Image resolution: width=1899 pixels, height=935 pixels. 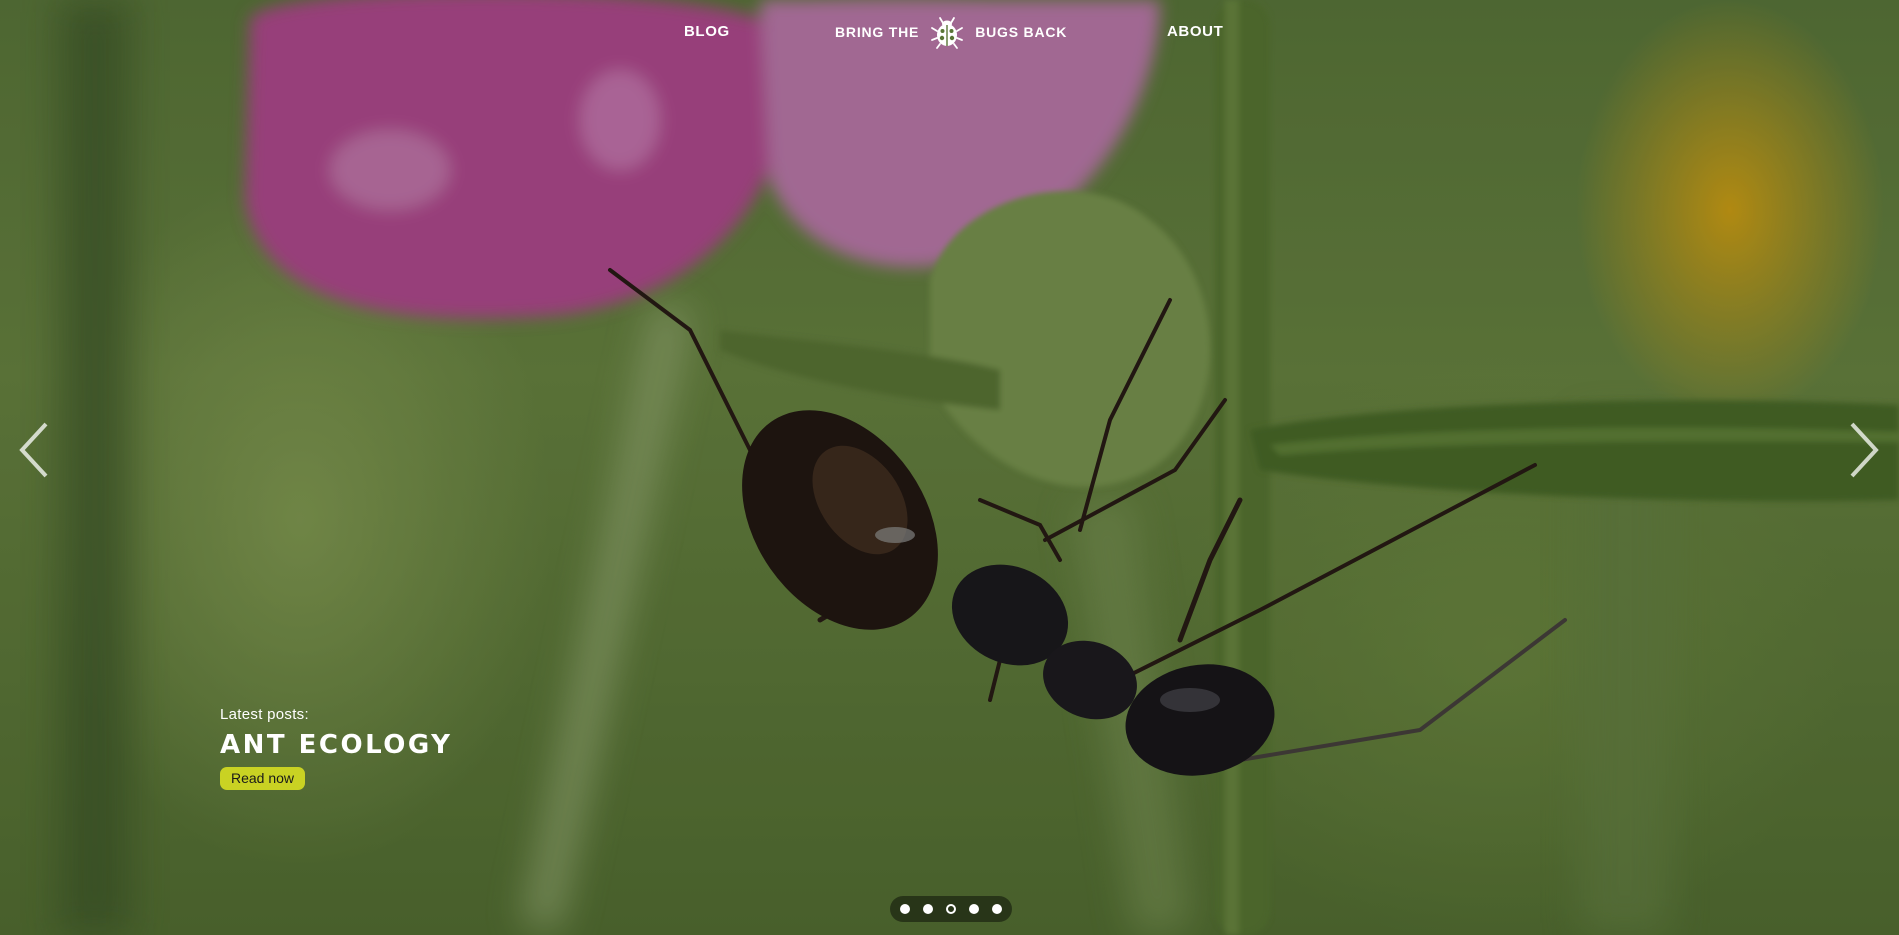 I want to click on brand-text-left: BRING THE, so click(x=877, y=32).